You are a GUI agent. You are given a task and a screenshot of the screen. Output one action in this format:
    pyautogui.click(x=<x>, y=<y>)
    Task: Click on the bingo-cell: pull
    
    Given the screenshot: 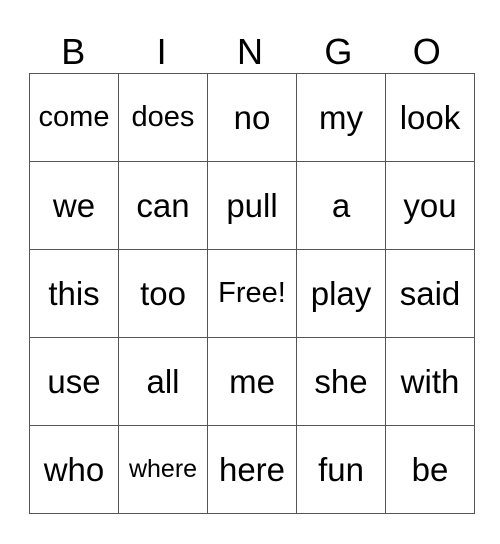 What is the action you would take?
    pyautogui.click(x=252, y=205)
    